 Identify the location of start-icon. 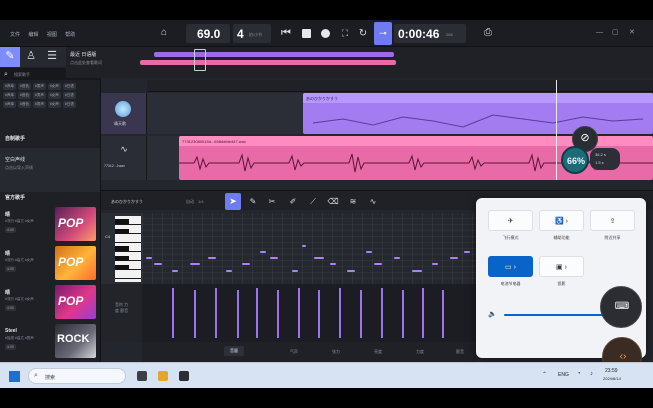
(14, 376).